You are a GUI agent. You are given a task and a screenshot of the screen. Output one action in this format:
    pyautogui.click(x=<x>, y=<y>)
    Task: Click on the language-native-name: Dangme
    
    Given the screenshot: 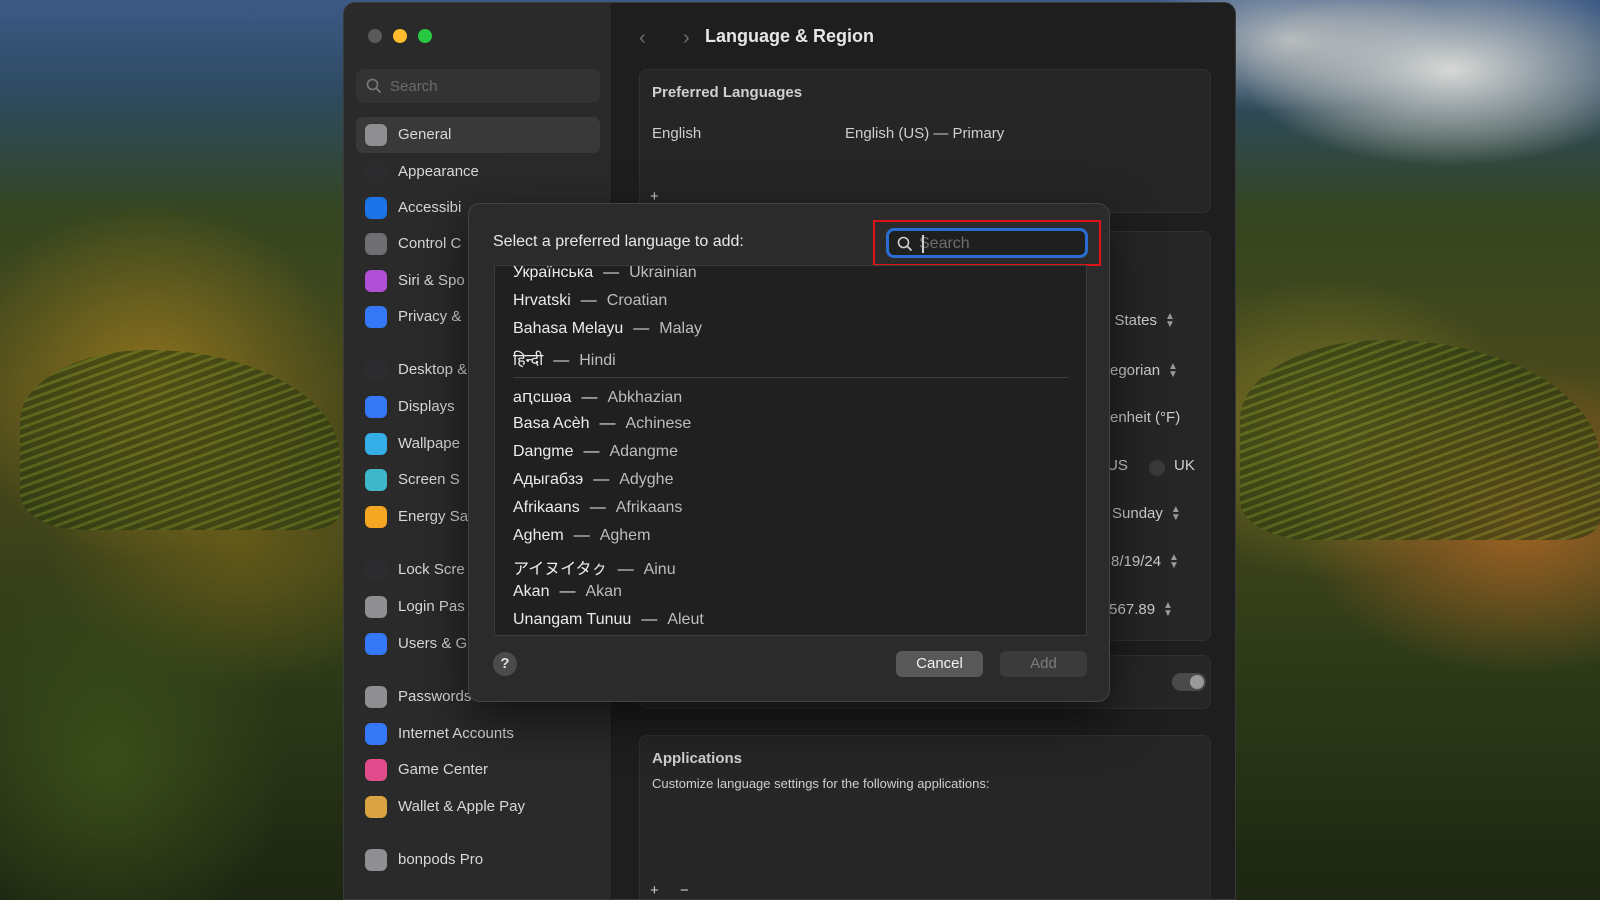 What is the action you would take?
    pyautogui.click(x=543, y=451)
    